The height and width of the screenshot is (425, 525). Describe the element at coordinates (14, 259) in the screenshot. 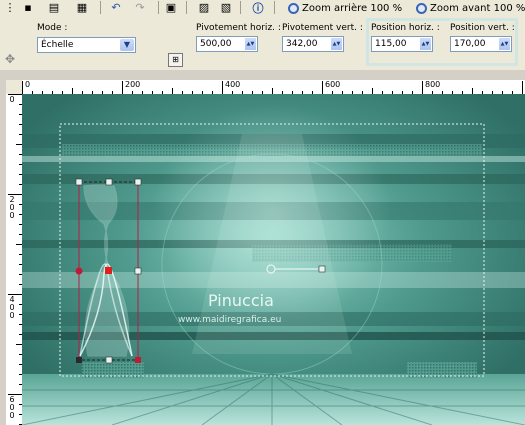

I see `ruler-left: 0 200 400 600` at that location.